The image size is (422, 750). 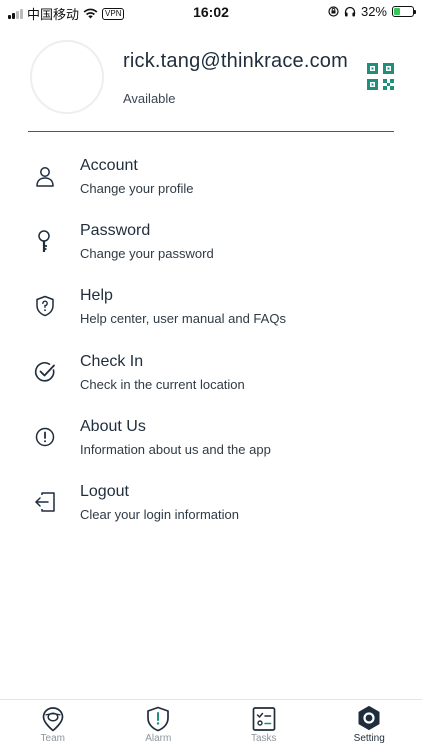 I want to click on status-bar: 中国移动 VPN 16:02 32%, so click(x=211, y=12).